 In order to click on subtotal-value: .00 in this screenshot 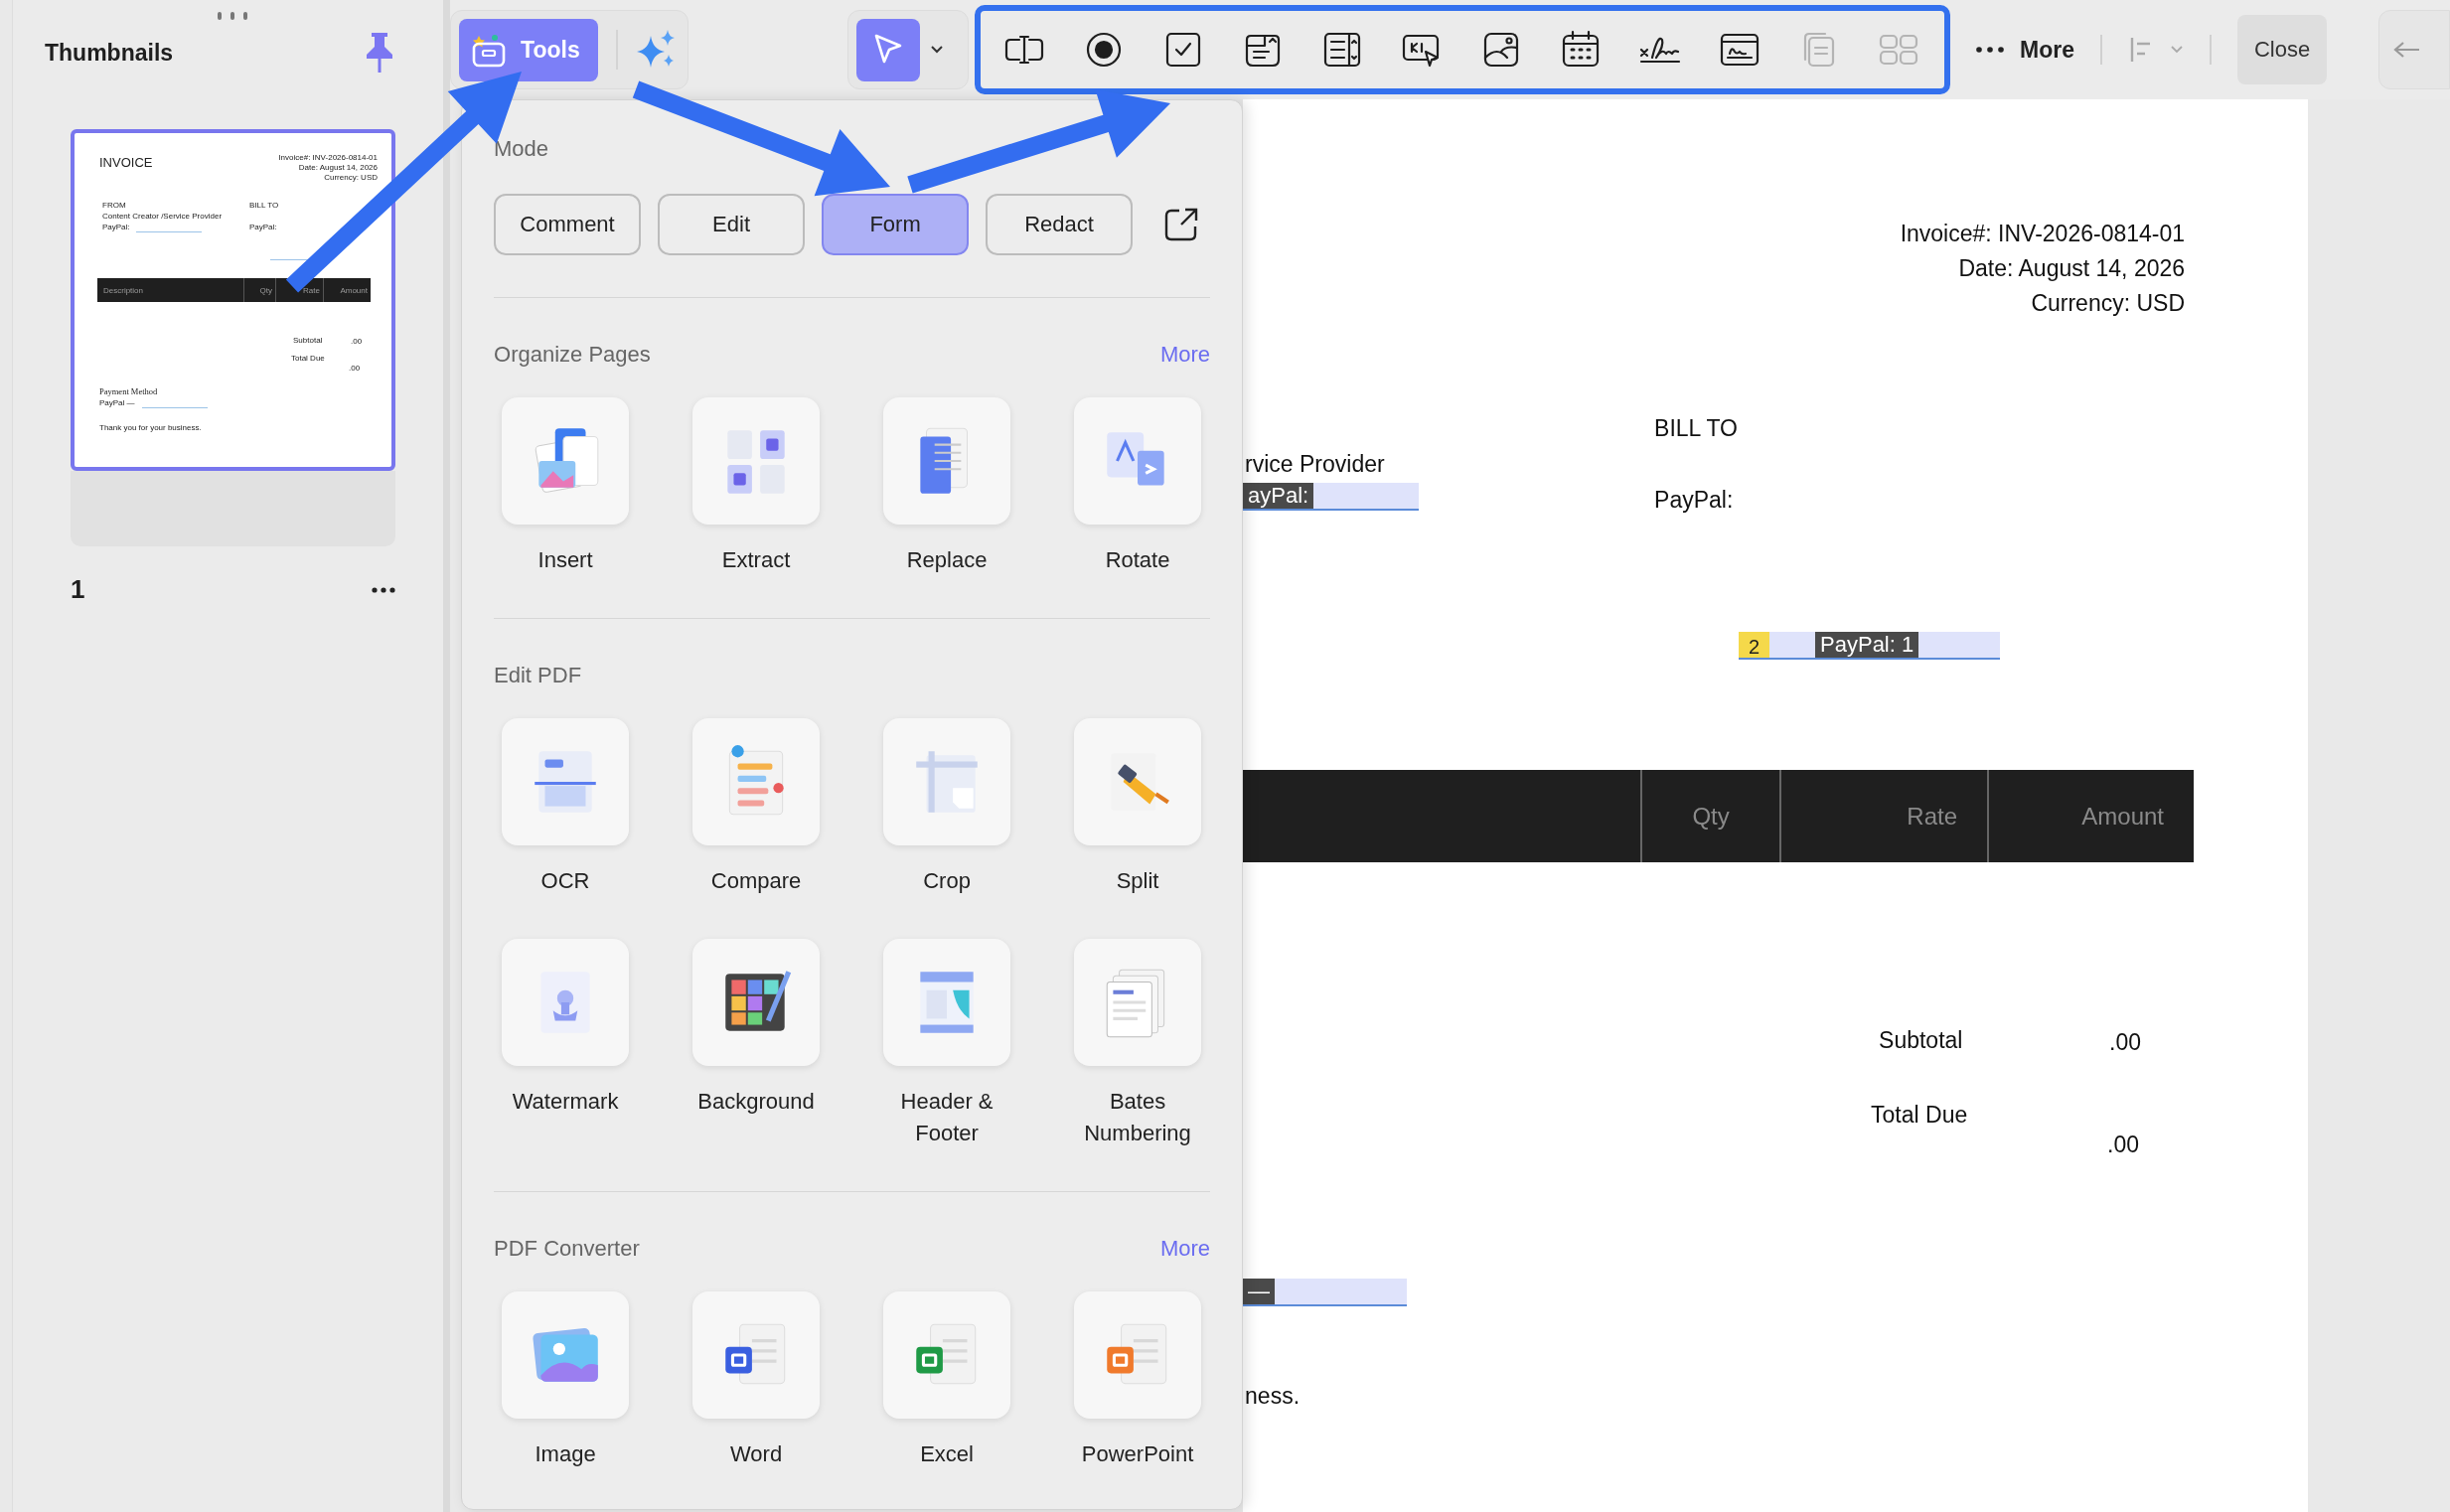, I will do `click(2126, 1042)`.